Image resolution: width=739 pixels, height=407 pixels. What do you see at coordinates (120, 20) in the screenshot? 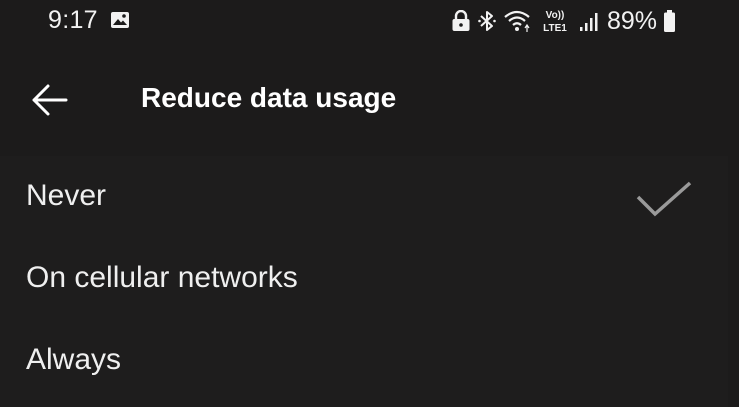
I see `gallery-icon` at bounding box center [120, 20].